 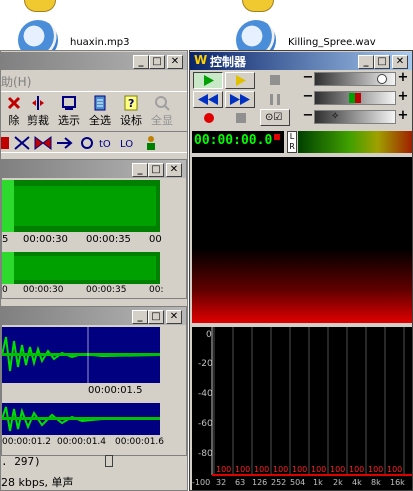 What do you see at coordinates (83, 291) in the screenshot?
I see `track1-ruler-bottom: 0 00:00:30 00:00:35 00:` at bounding box center [83, 291].